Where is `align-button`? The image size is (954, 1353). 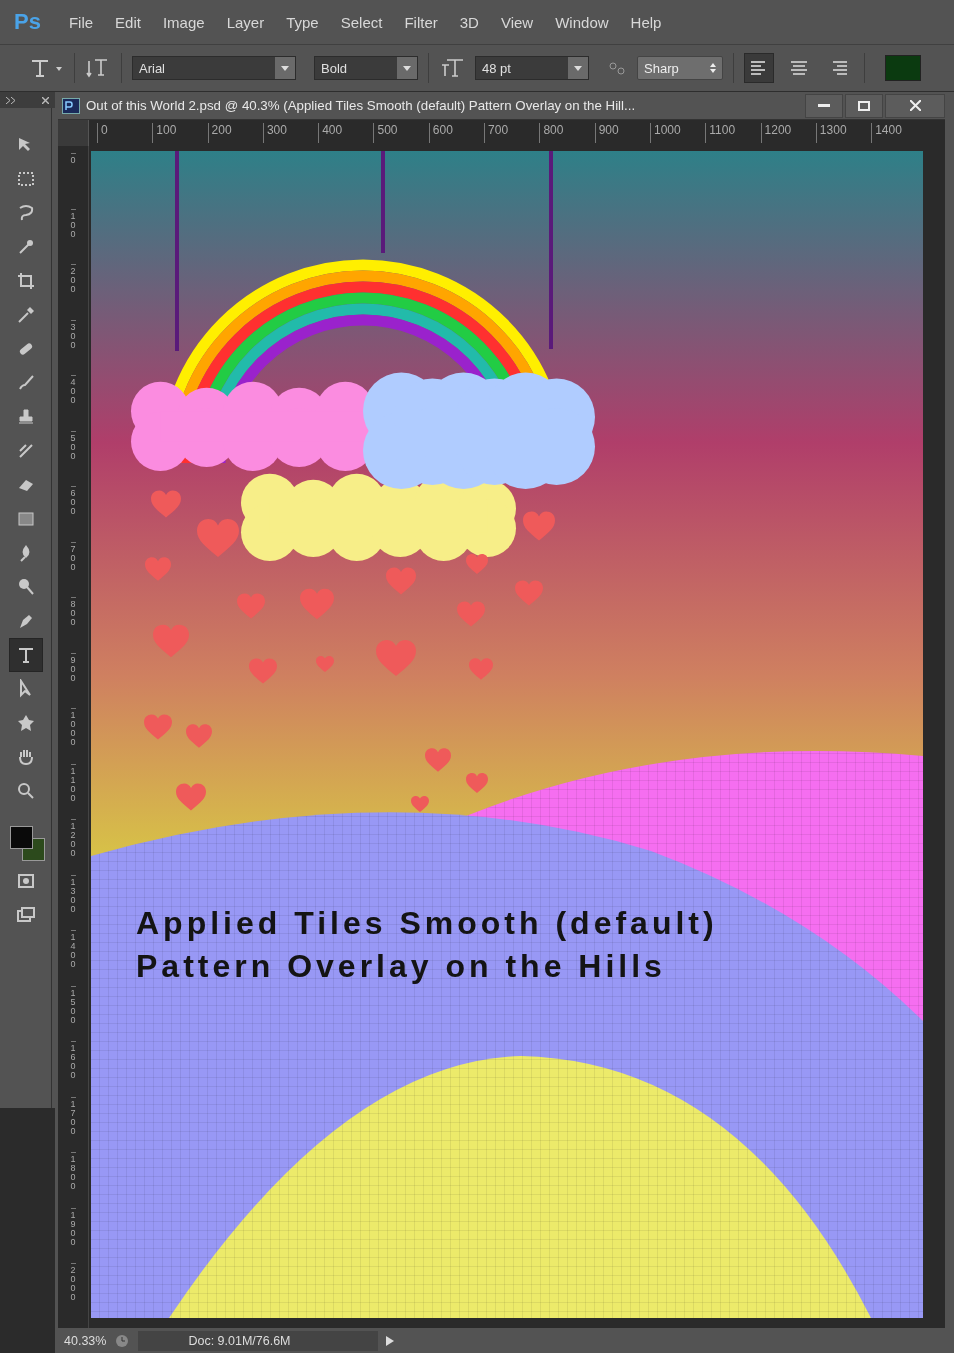
align-button is located at coordinates (759, 68).